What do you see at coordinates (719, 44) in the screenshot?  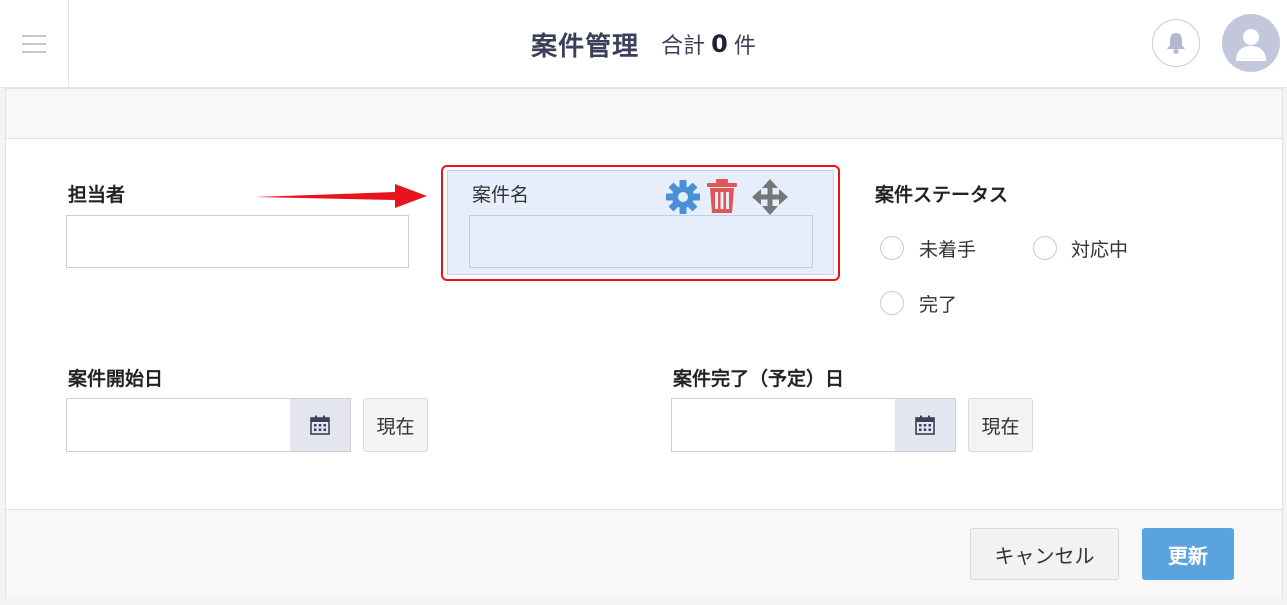 I see `total-count: 0` at bounding box center [719, 44].